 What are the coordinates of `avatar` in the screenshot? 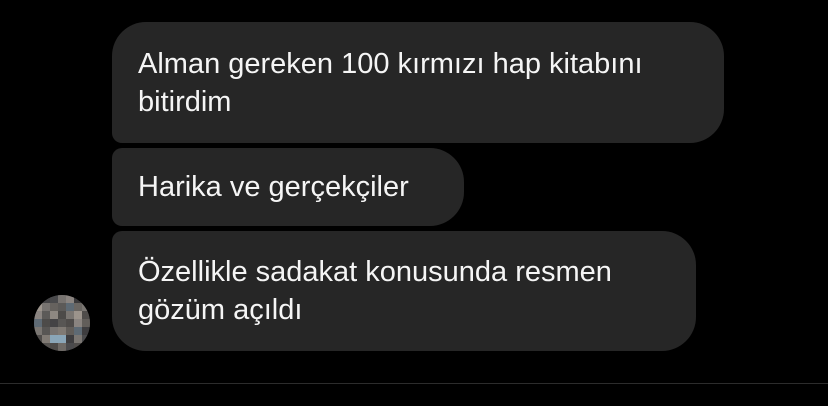 It's located at (62, 323).